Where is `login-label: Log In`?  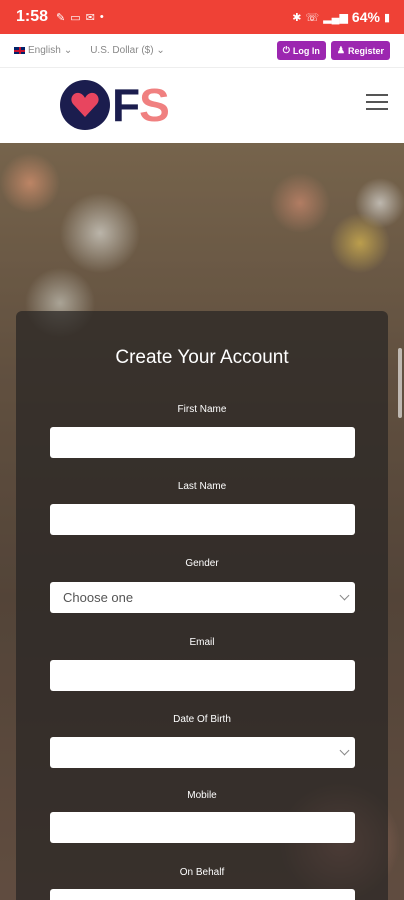 login-label: Log In is located at coordinates (306, 50).